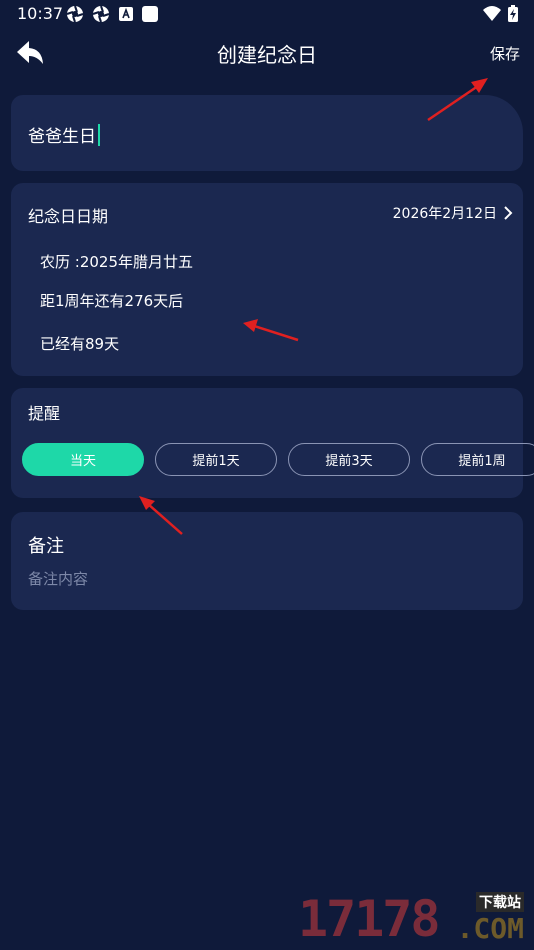  I want to click on site-watermark-logo: 17178 下载站 .COM, so click(413, 918).